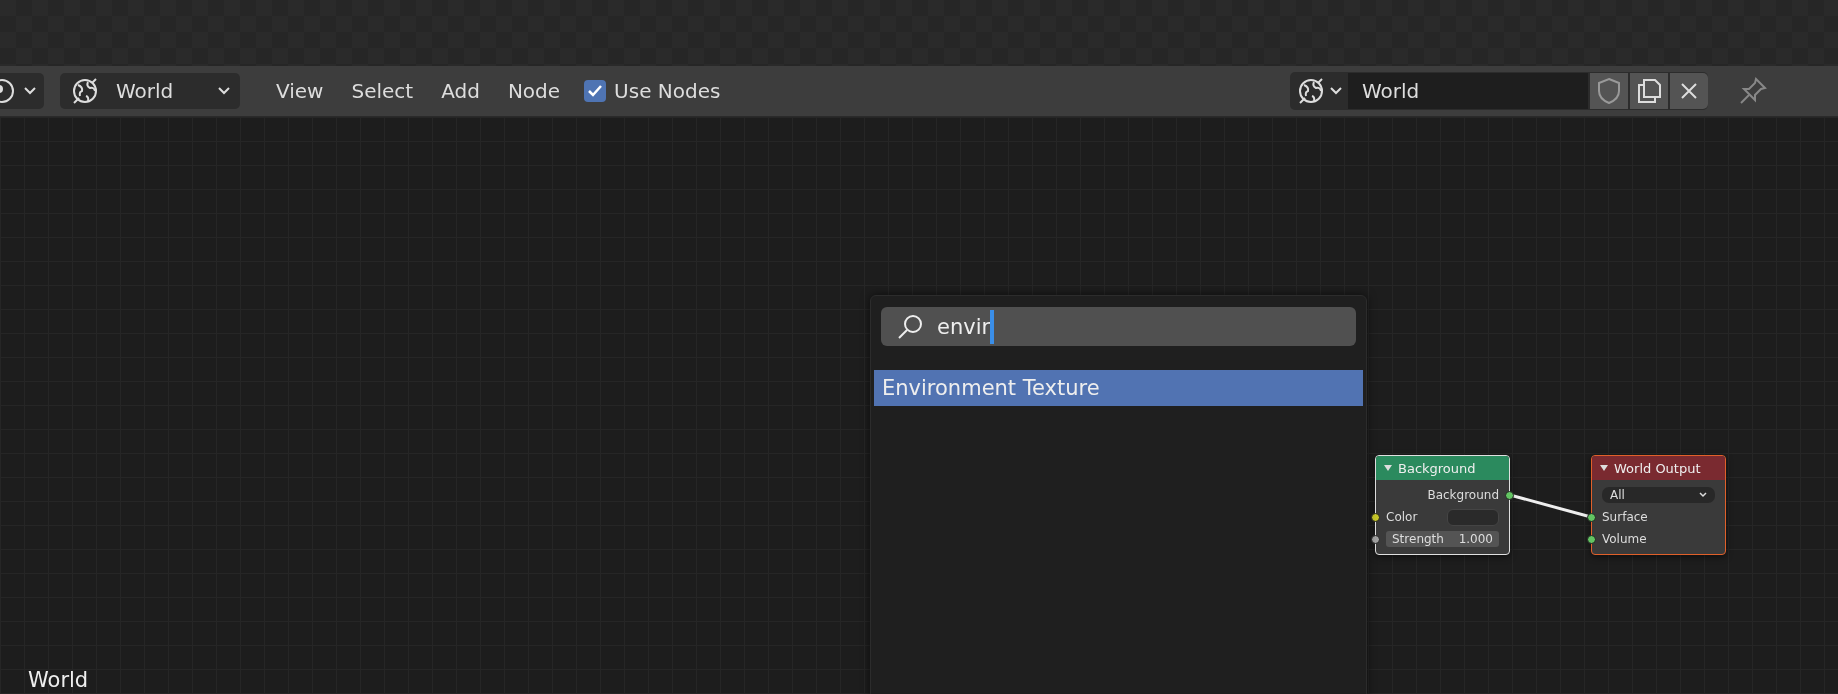 This screenshot has height=694, width=1838. Describe the element at coordinates (534, 91) in the screenshot. I see `menu-item: Node` at that location.